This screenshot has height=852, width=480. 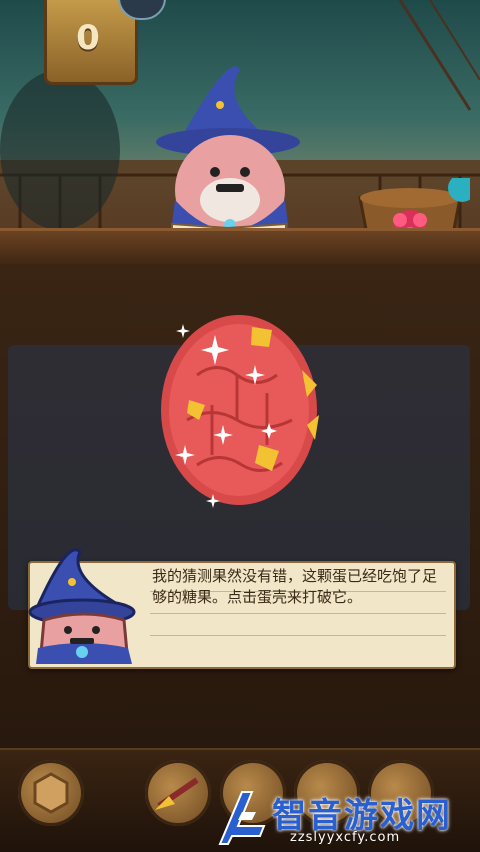 I want to click on score-value: 0, so click(x=88, y=38).